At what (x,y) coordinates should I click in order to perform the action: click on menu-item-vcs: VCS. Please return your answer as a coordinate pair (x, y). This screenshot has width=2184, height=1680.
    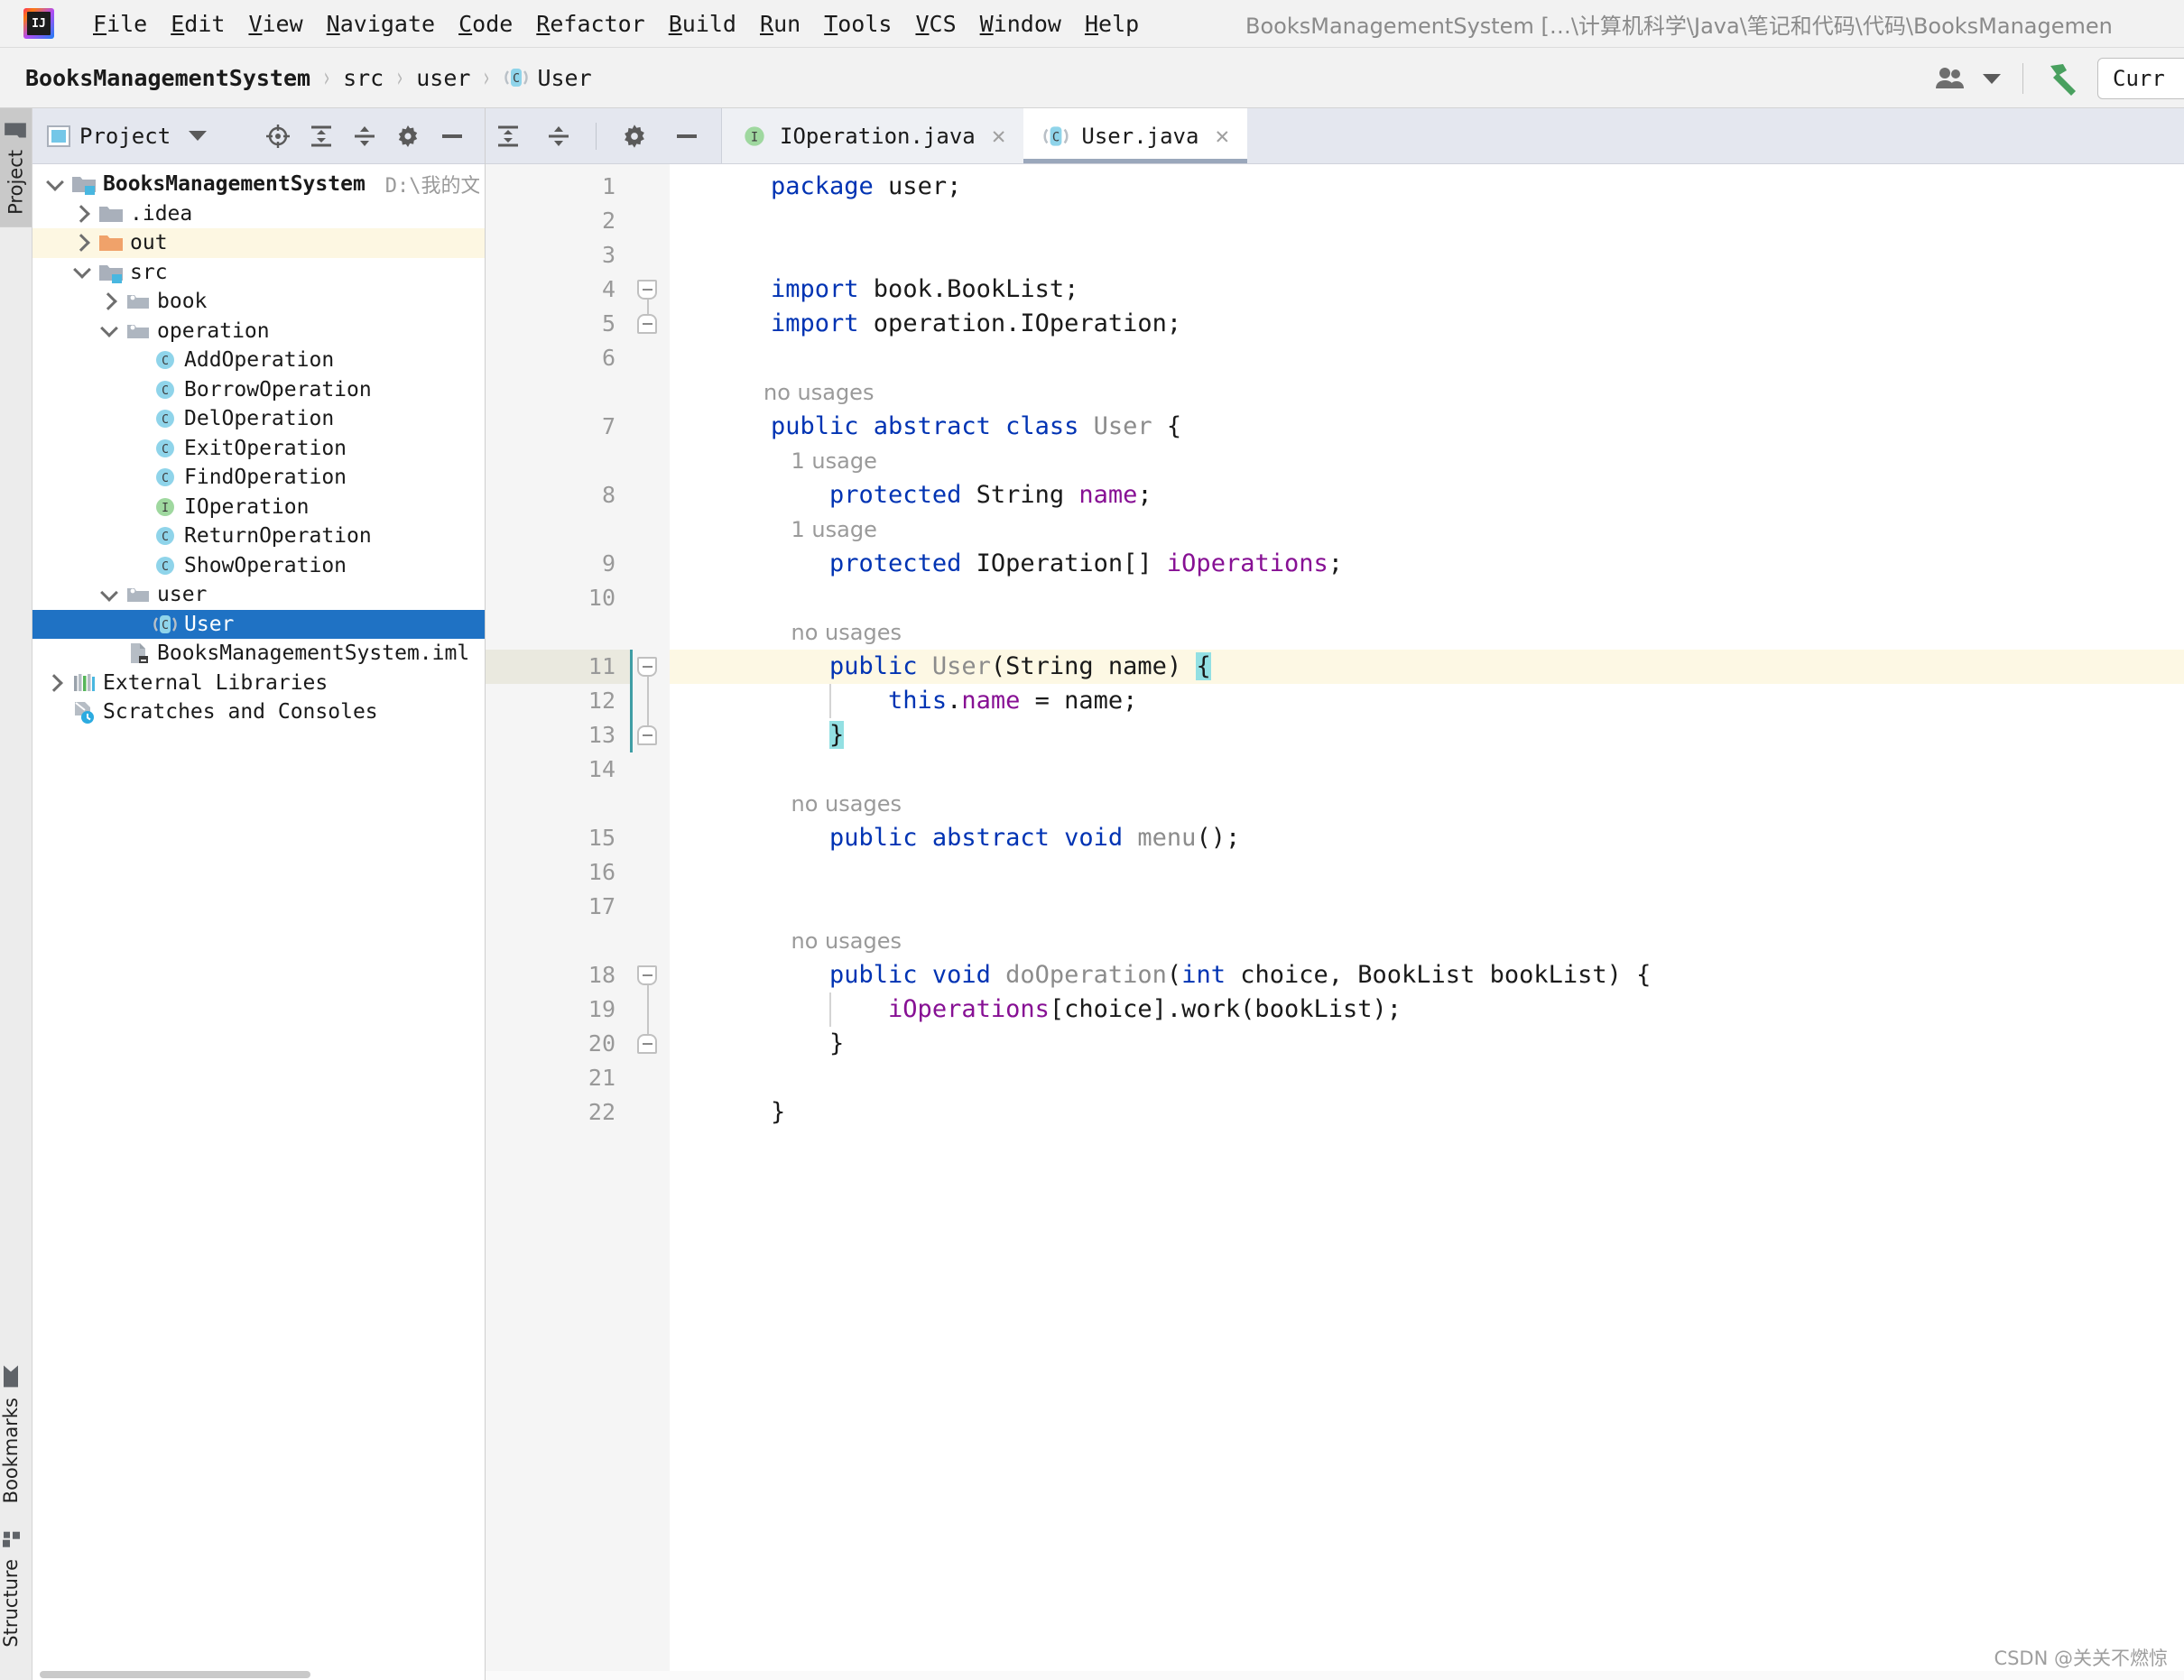
    Looking at the image, I should click on (935, 24).